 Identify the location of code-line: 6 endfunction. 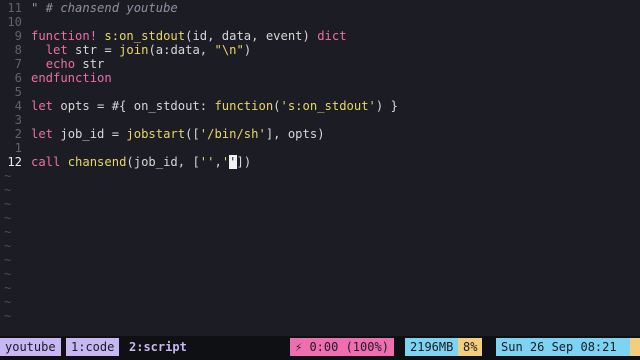
(320, 78).